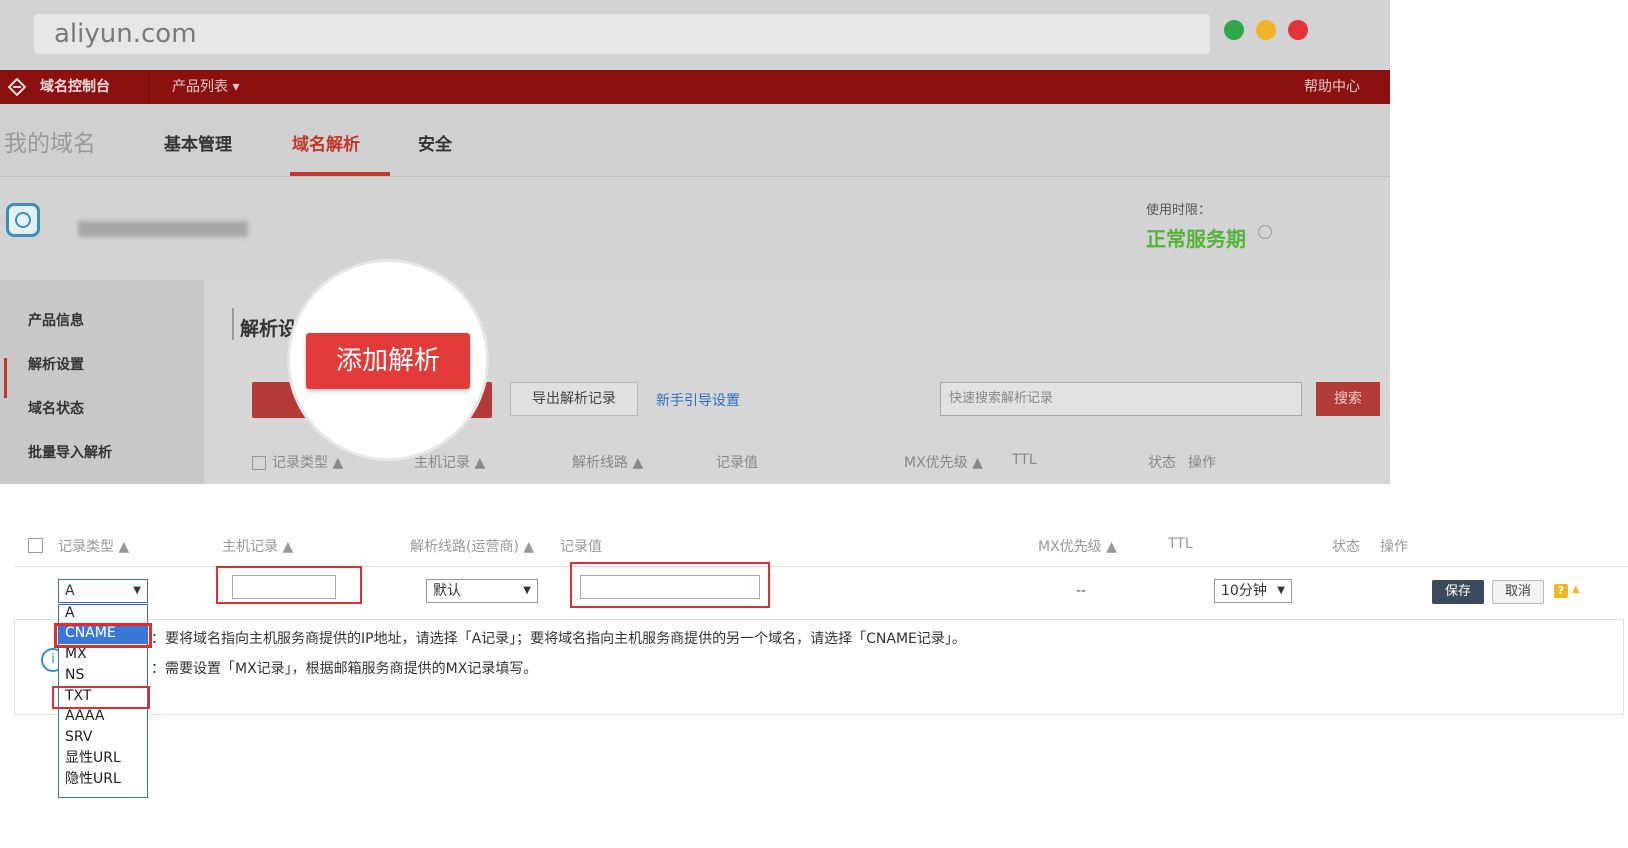  I want to click on top-navigation: 域名控制台 产品列表 ▾ 帮助中心, so click(695, 87).